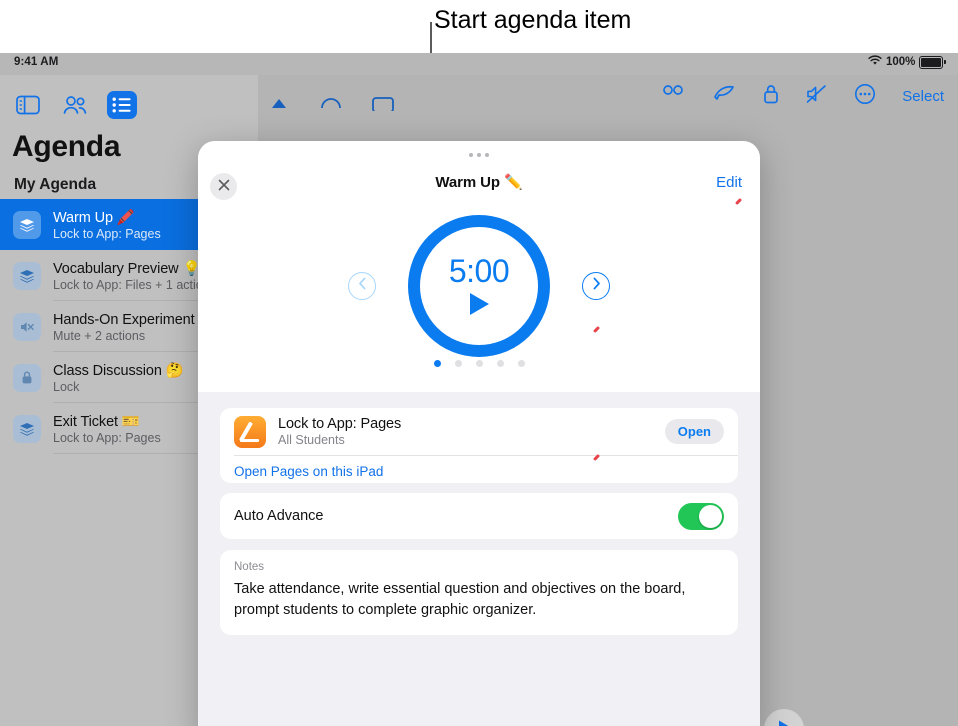  What do you see at coordinates (729, 182) in the screenshot?
I see `edit-button: Edit` at bounding box center [729, 182].